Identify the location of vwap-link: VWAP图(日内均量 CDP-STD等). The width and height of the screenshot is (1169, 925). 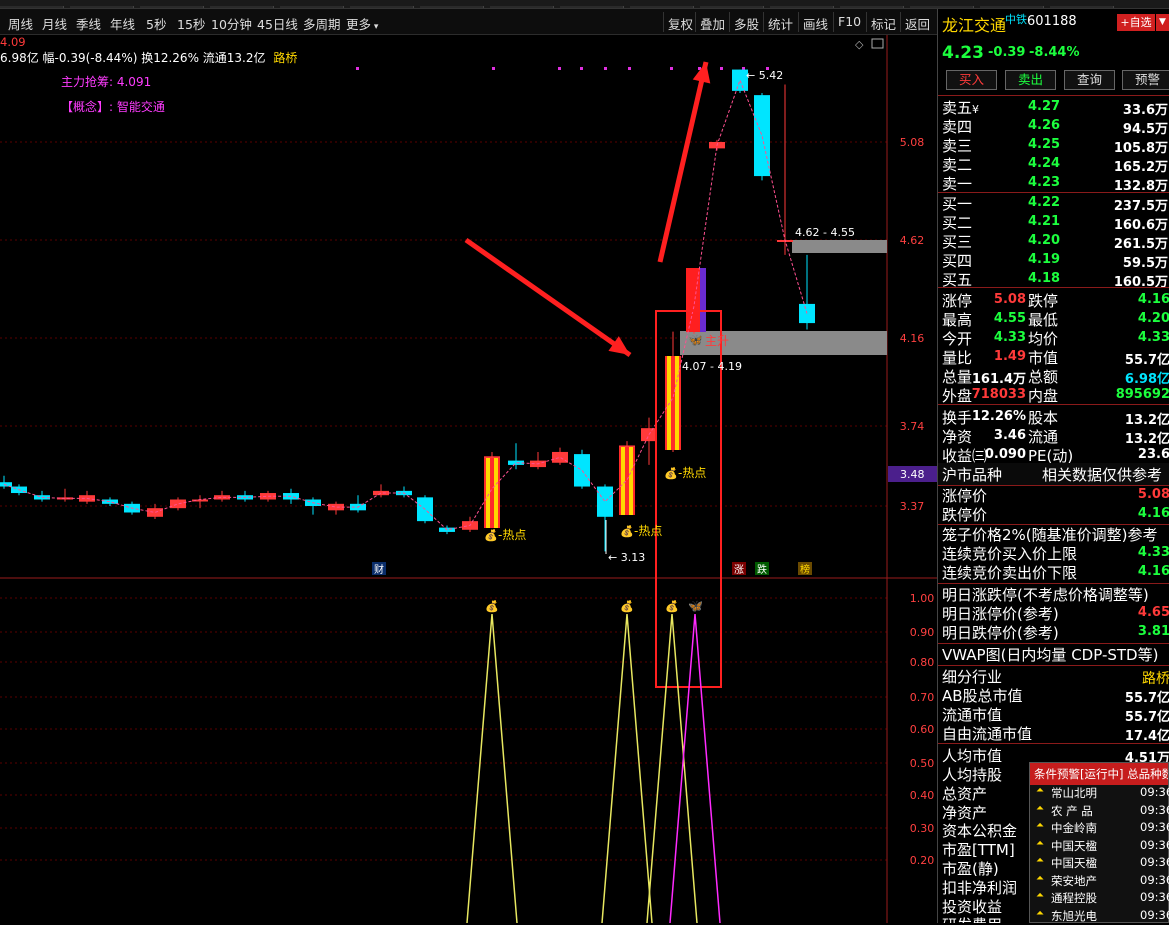
(1053, 654).